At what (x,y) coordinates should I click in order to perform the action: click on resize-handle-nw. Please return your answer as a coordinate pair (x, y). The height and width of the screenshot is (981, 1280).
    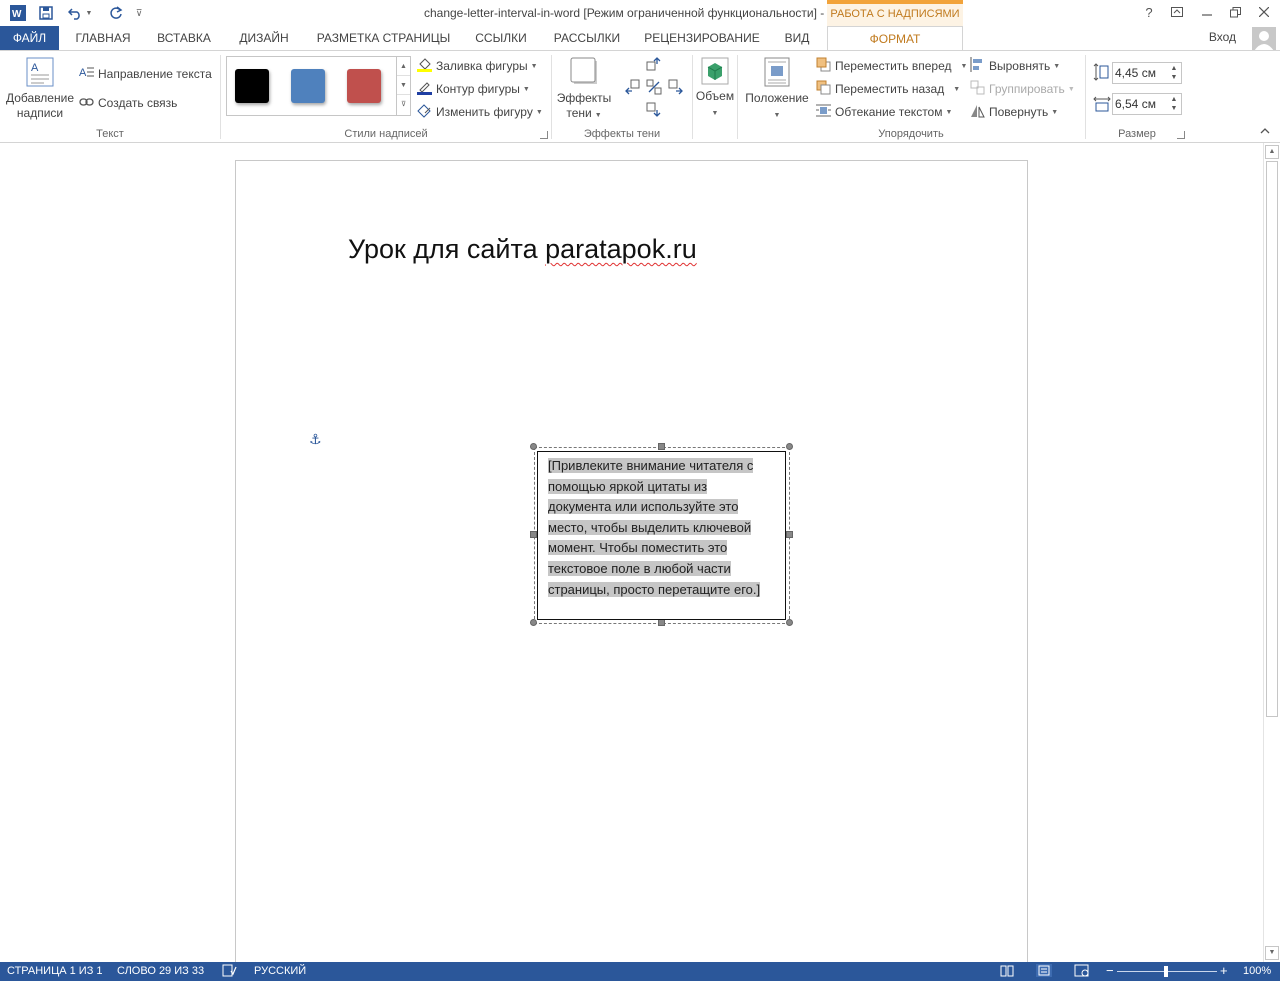
    Looking at the image, I should click on (533, 446).